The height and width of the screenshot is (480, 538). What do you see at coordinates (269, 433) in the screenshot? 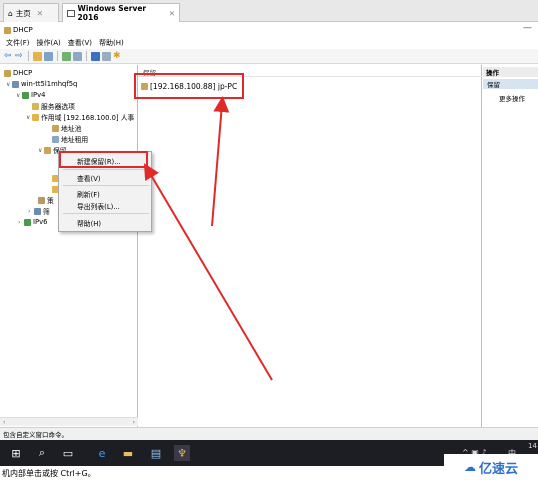
I see `status-bar: 包含自定义窗口命令。` at bounding box center [269, 433].